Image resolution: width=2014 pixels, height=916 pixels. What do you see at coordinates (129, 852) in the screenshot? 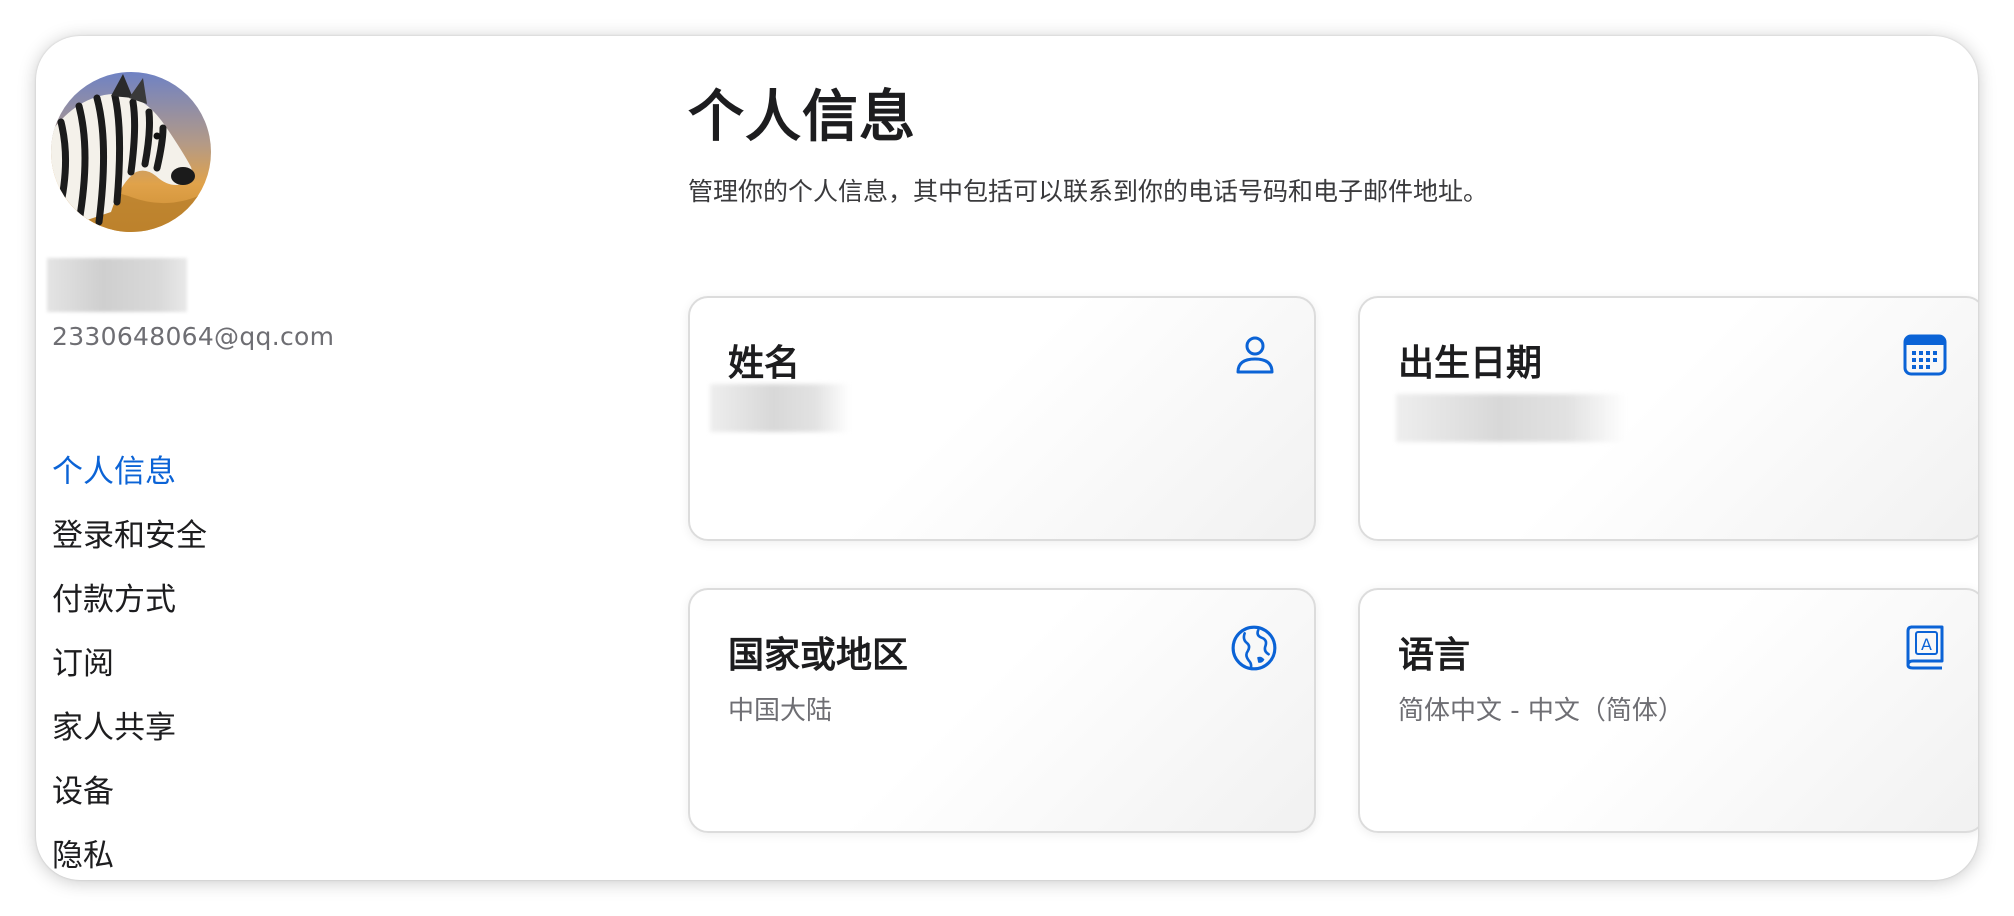
I see `sidebar-item-privacy: 隐私` at bounding box center [129, 852].